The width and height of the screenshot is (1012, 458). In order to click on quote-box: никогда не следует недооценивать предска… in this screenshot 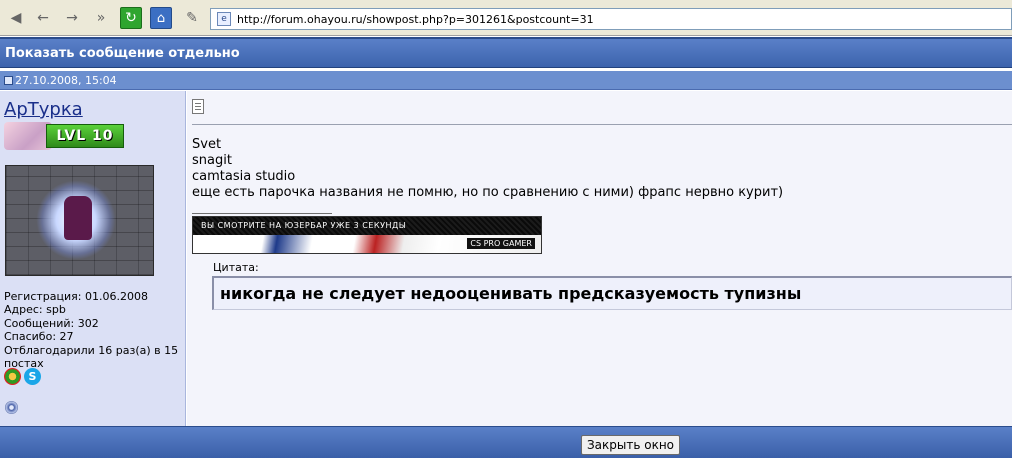, I will do `click(612, 293)`.